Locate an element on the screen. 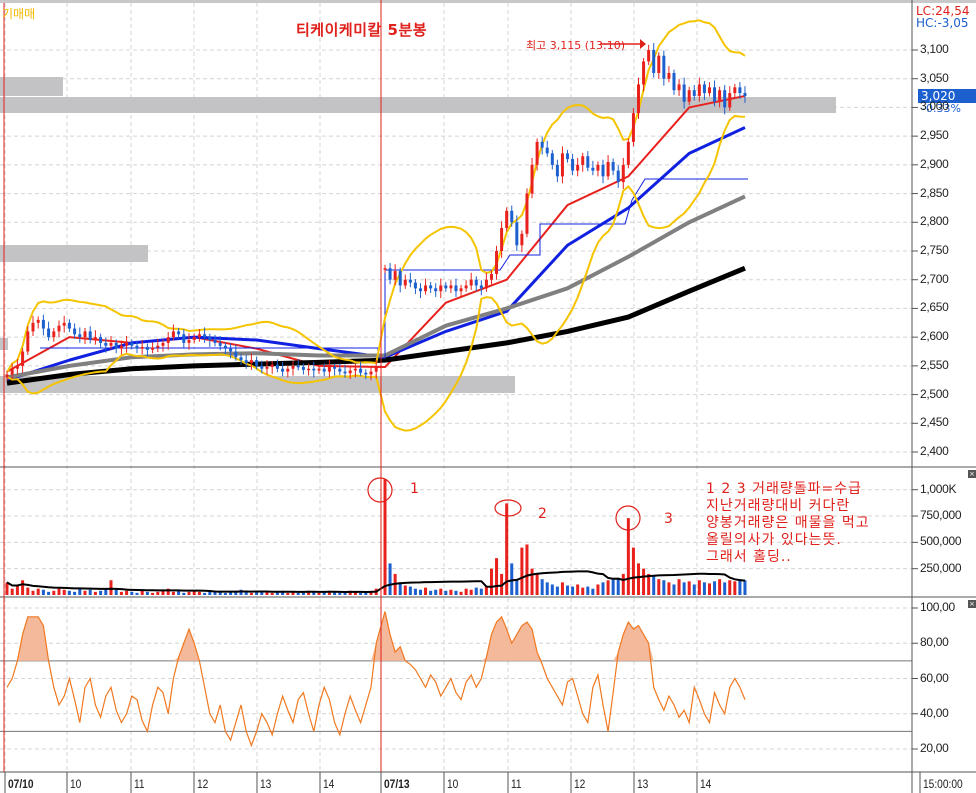 The height and width of the screenshot is (793, 976). x-tick-label: 13 is located at coordinates (266, 784).